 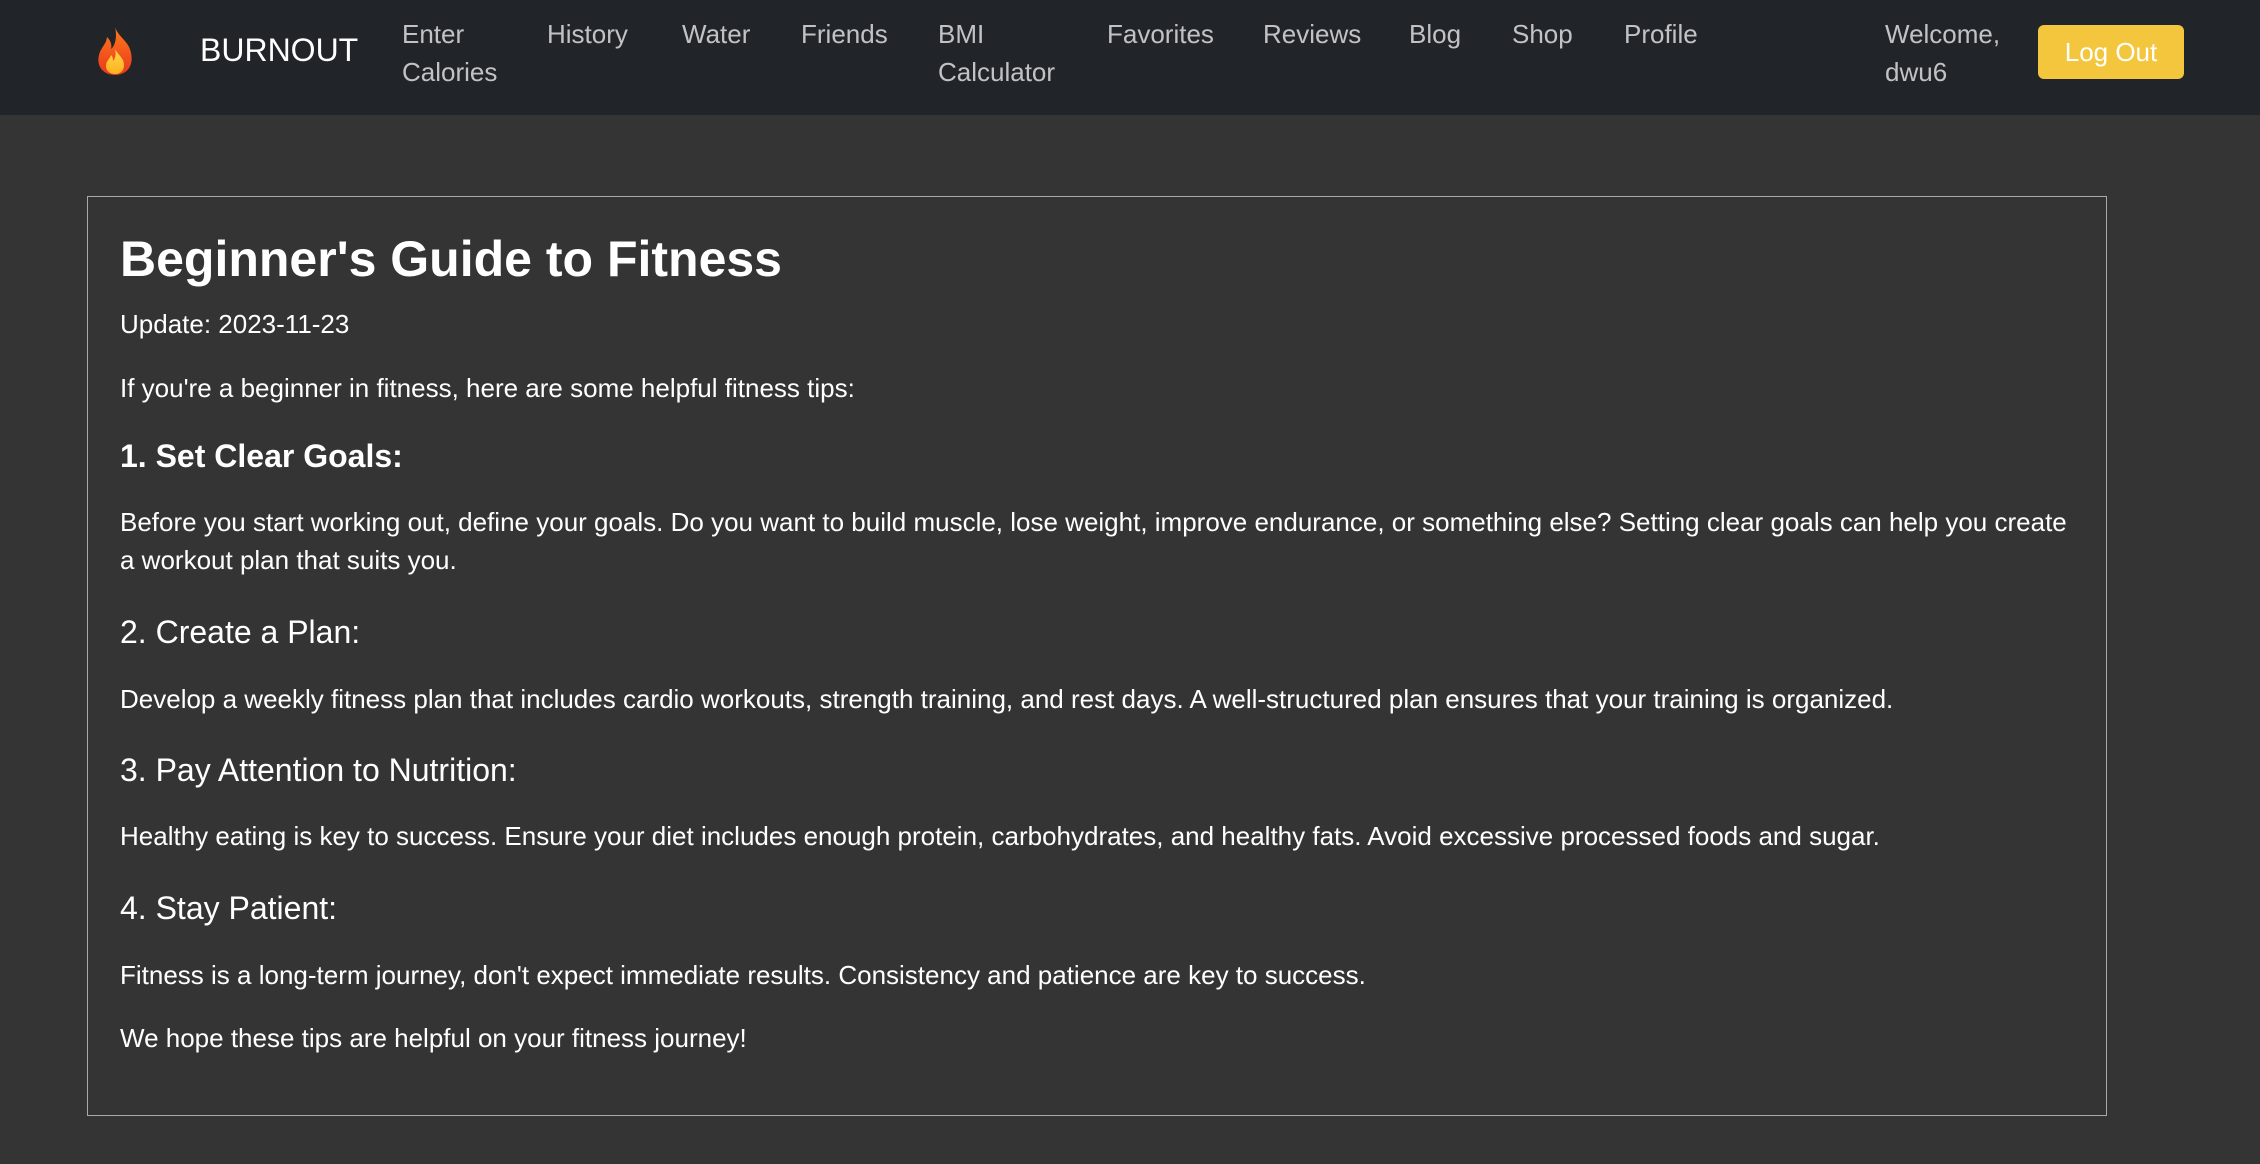 What do you see at coordinates (240, 632) in the screenshot?
I see `section-heading: 2. Create a Plan:` at bounding box center [240, 632].